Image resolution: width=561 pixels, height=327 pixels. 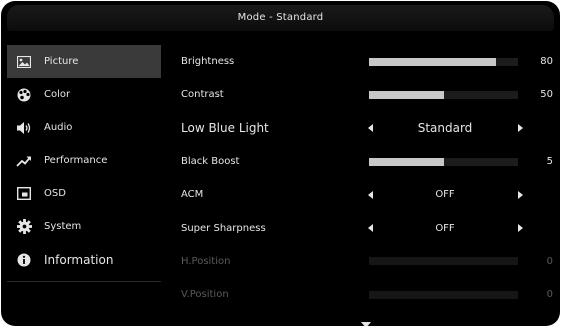 I want to click on black-boost-slider, so click(x=443, y=161).